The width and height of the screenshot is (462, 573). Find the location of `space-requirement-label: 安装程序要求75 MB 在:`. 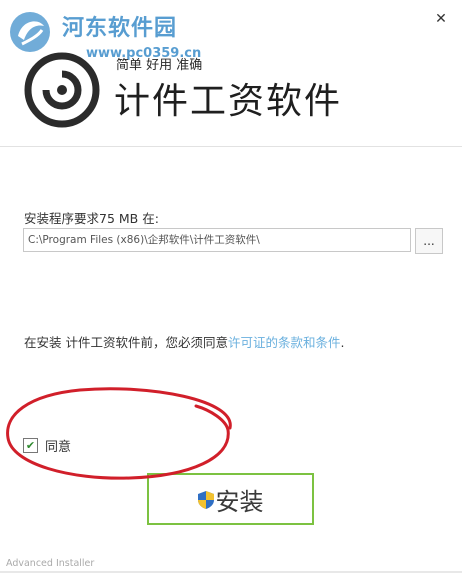

space-requirement-label: 安装程序要求75 MB 在: is located at coordinates (91, 218).